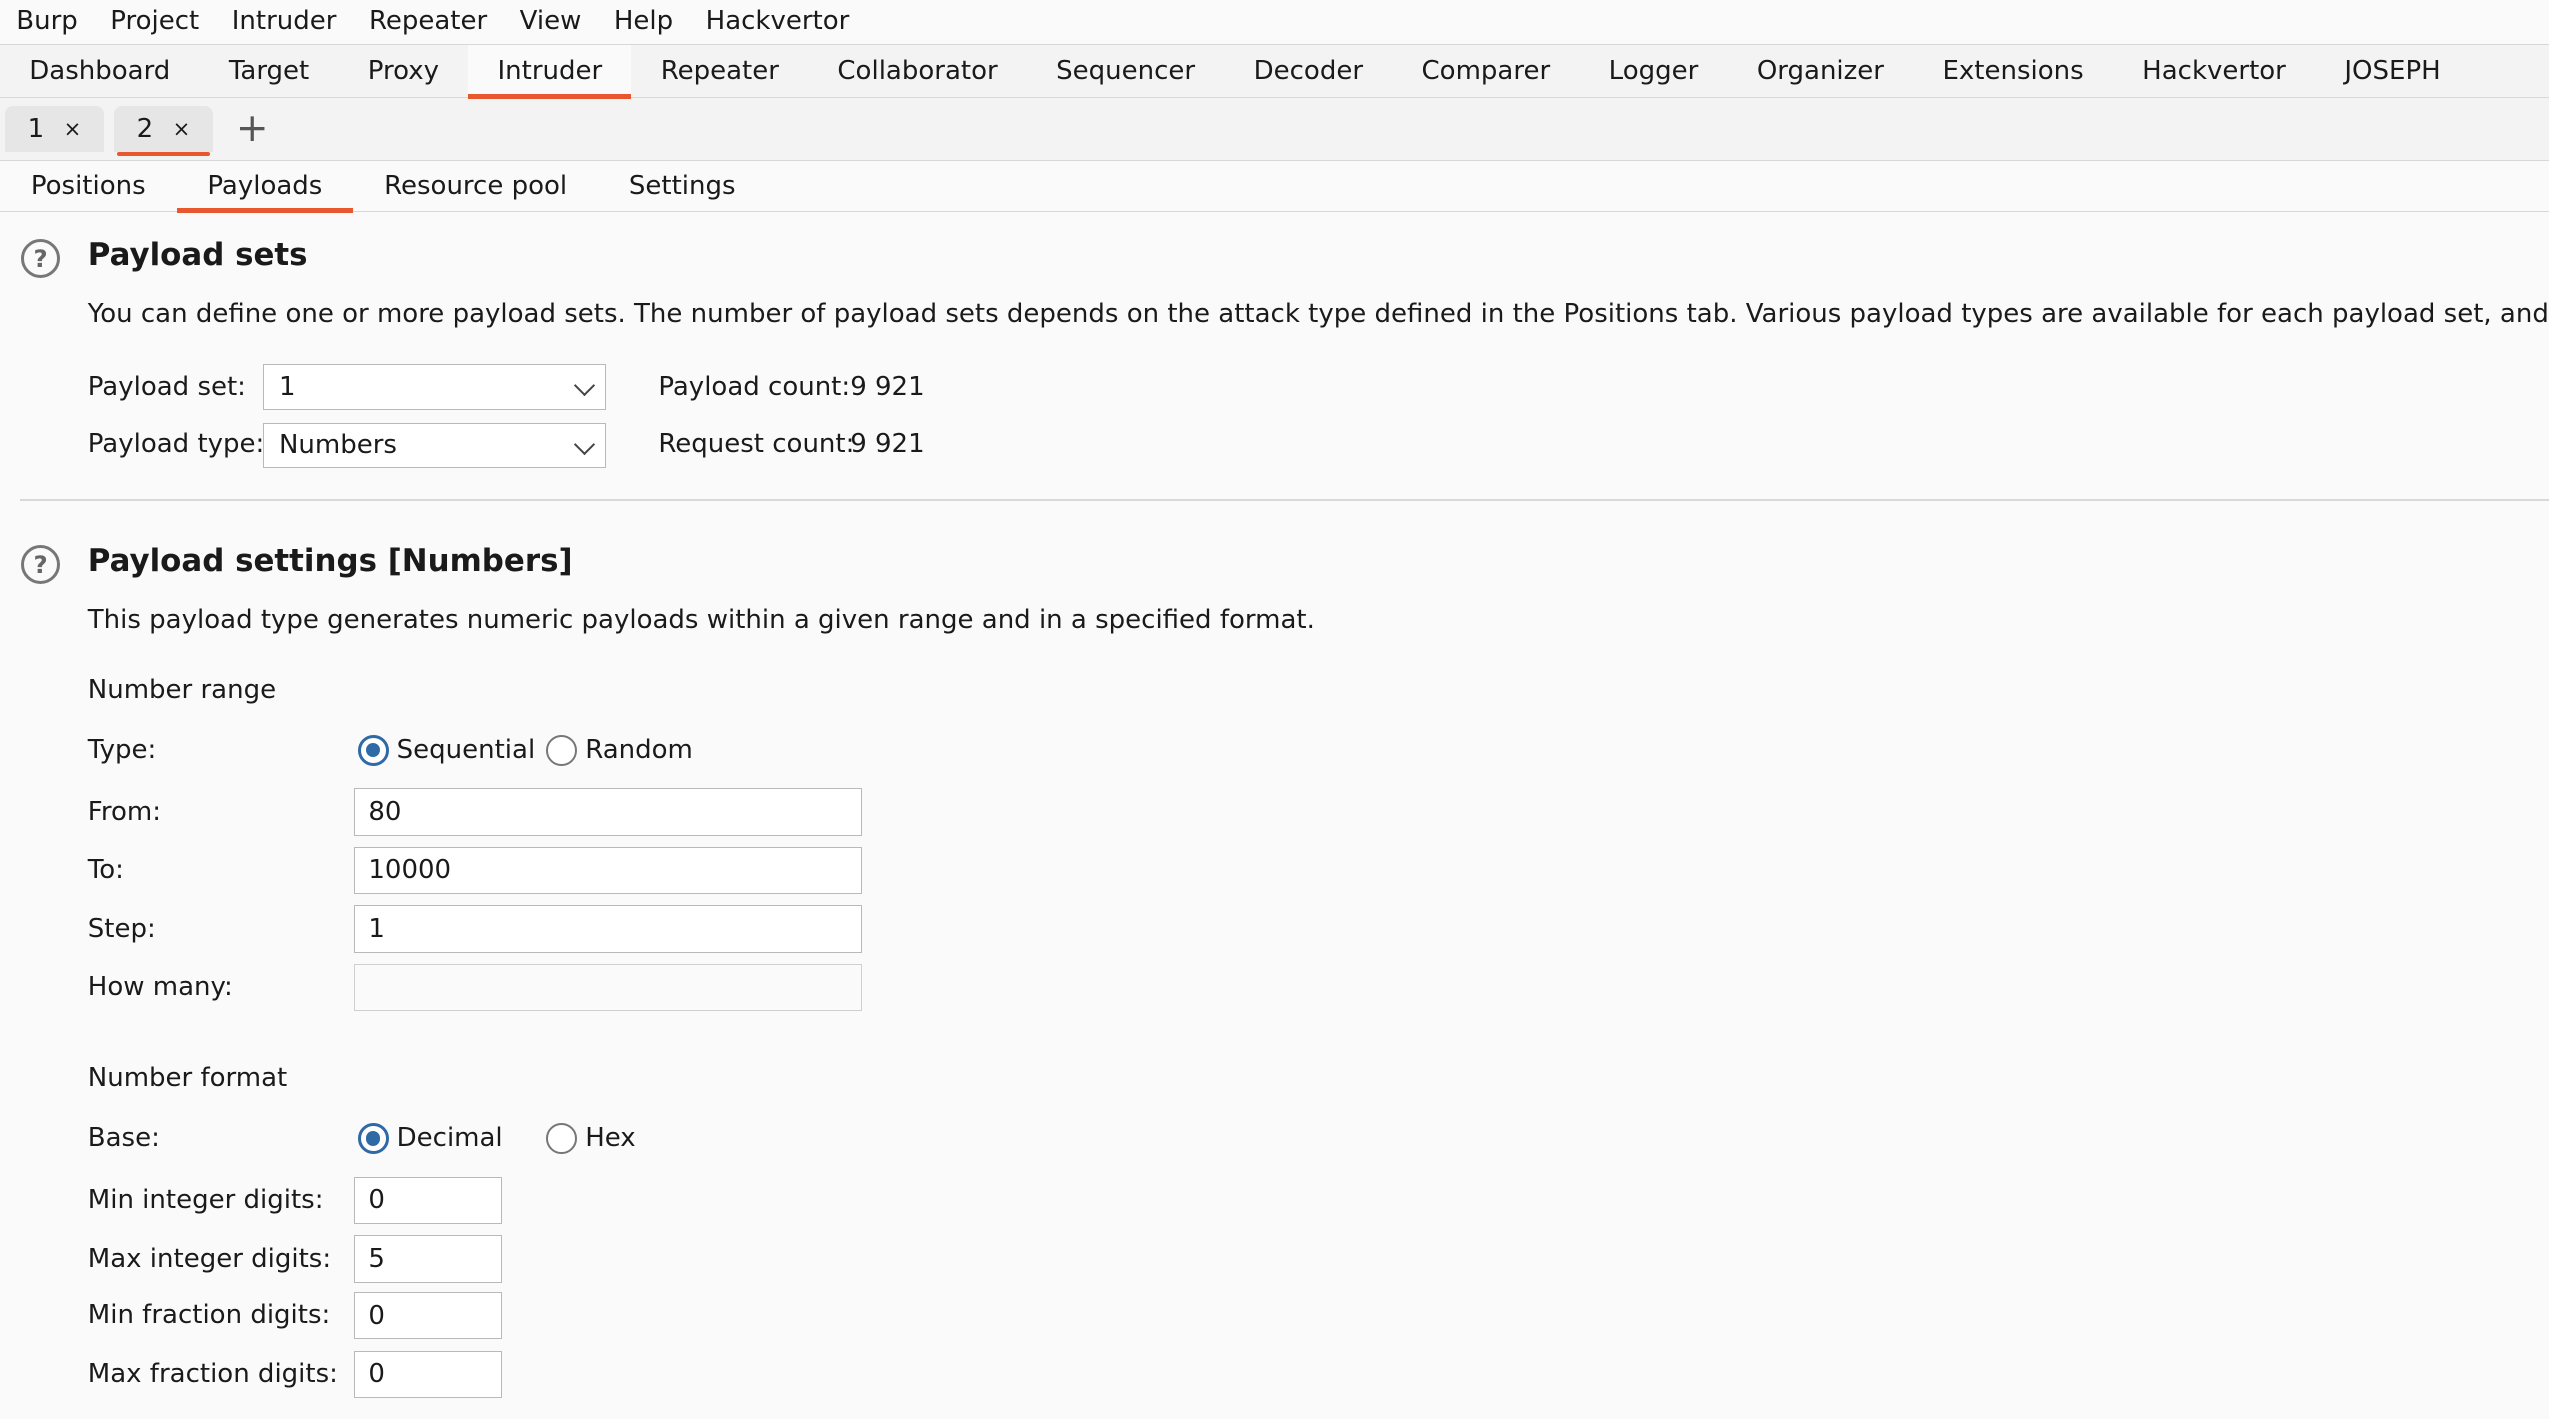 The height and width of the screenshot is (1419, 2549). Describe the element at coordinates (283, 22) in the screenshot. I see `menu-intruder: Intruder` at that location.